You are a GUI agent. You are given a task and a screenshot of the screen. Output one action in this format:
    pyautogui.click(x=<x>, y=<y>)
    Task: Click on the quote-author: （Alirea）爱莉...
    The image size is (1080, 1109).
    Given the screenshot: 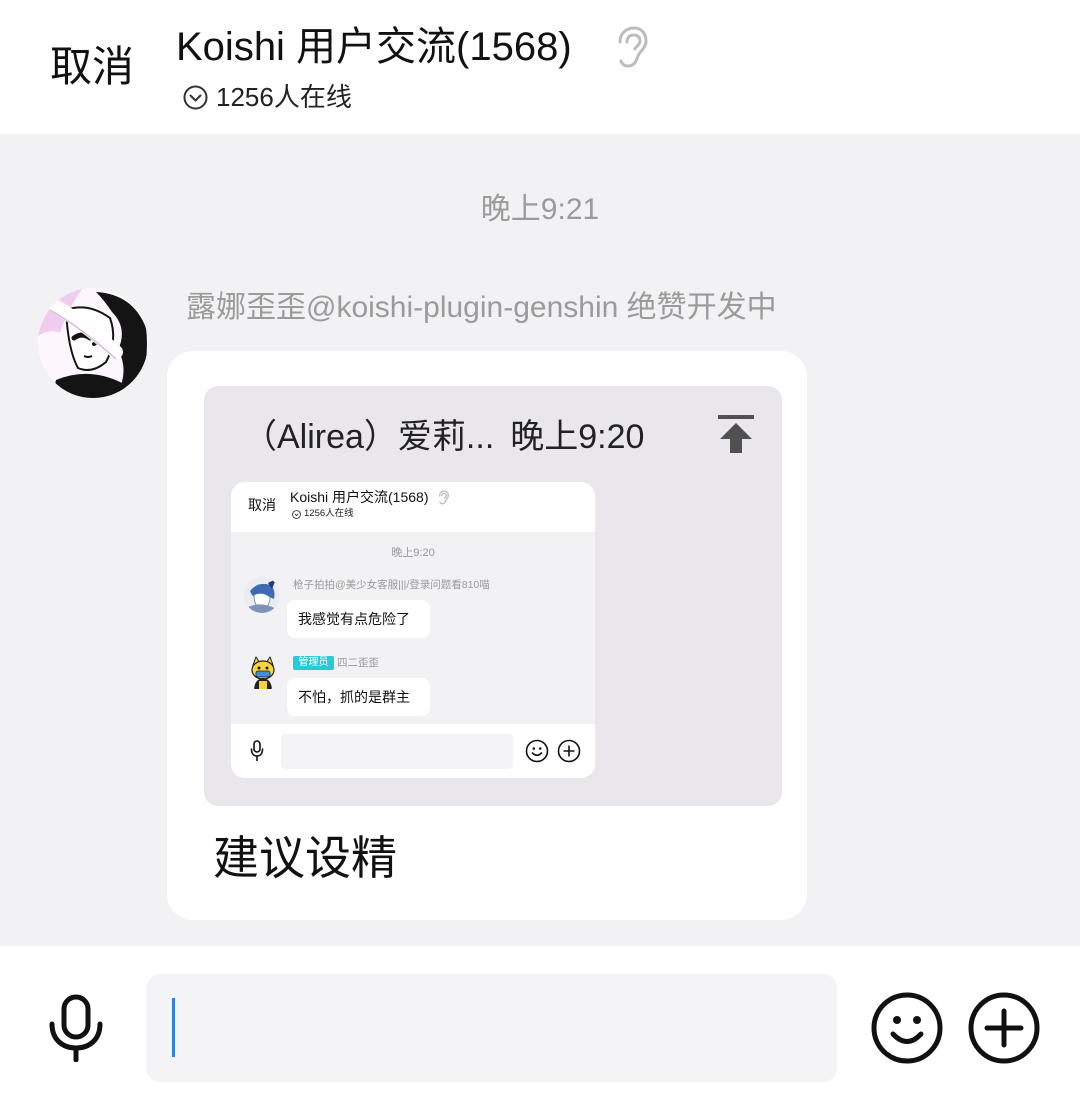 What is the action you would take?
    pyautogui.click(x=369, y=437)
    